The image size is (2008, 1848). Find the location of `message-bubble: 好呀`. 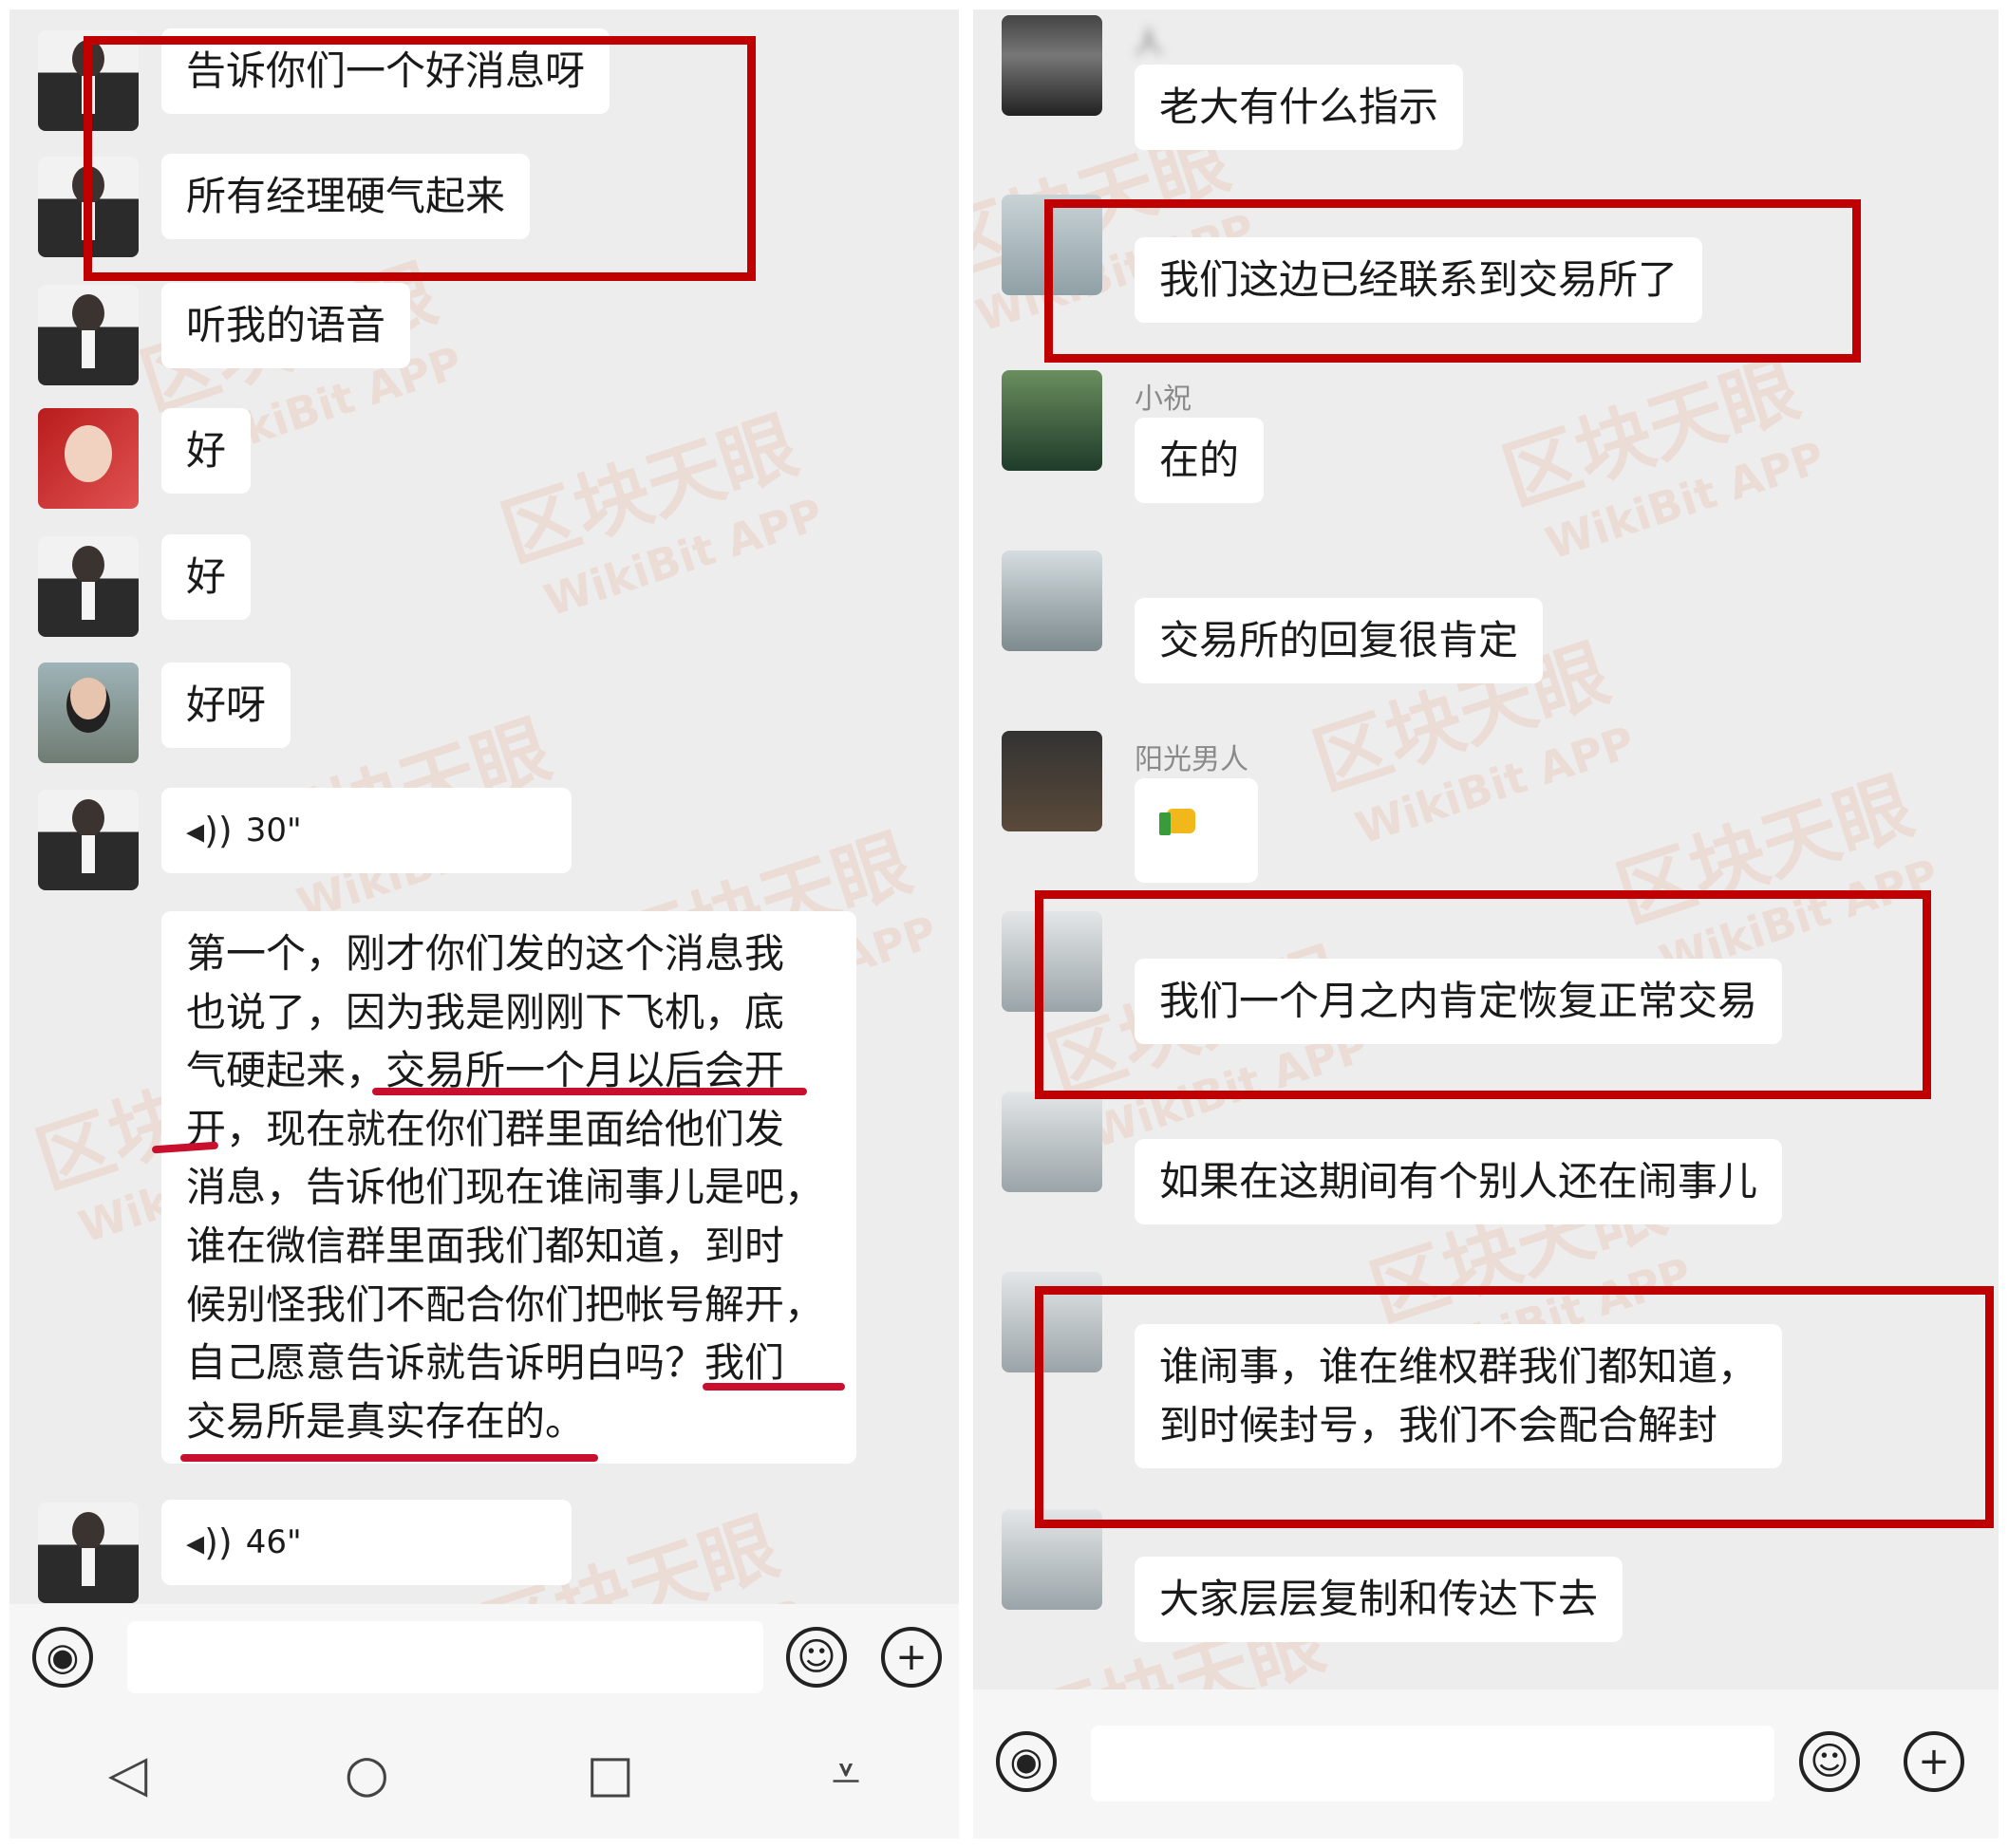

message-bubble: 好呀 is located at coordinates (226, 705).